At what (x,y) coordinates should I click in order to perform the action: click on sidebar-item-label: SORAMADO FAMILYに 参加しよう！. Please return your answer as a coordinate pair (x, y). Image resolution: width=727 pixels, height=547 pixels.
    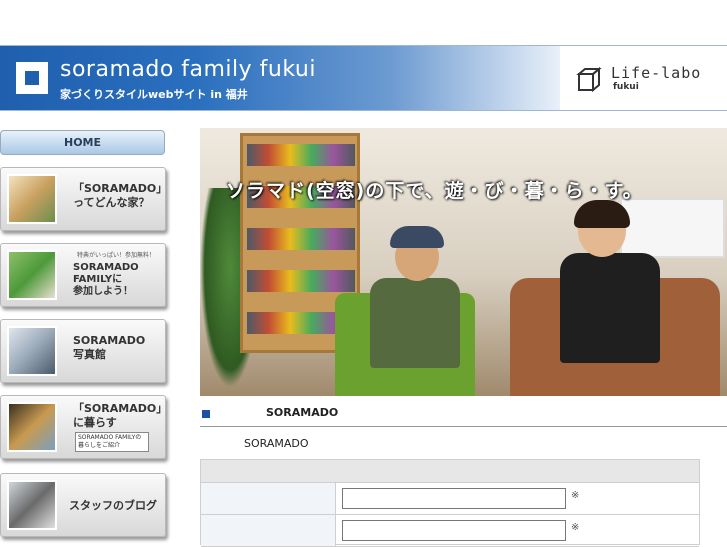
    Looking at the image, I should click on (106, 279).